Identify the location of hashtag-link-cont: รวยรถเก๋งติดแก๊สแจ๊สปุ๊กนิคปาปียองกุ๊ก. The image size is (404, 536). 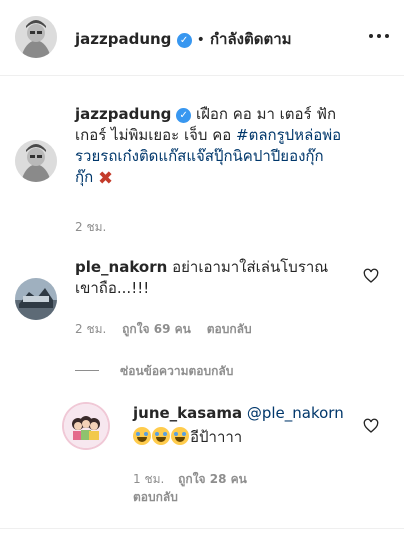
(199, 156).